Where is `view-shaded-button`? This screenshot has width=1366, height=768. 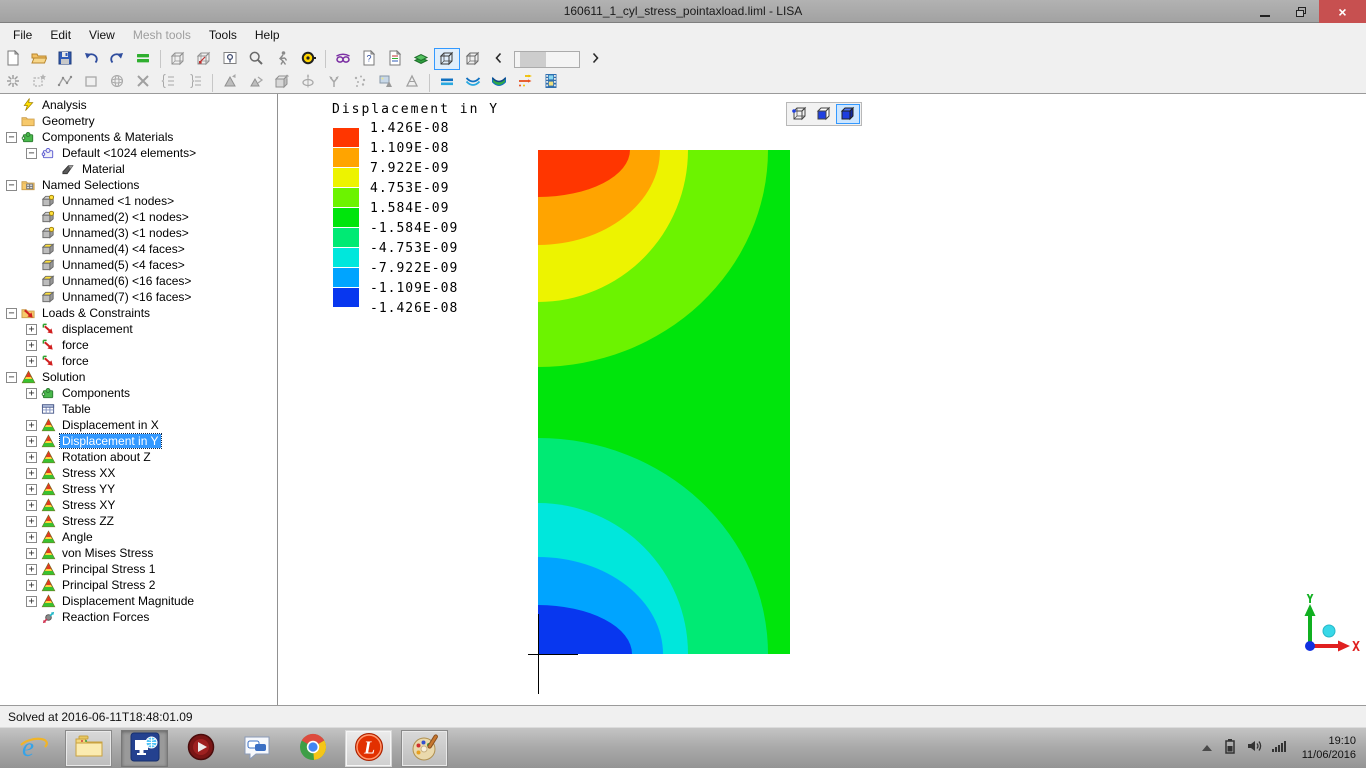 view-shaded-button is located at coordinates (447, 59).